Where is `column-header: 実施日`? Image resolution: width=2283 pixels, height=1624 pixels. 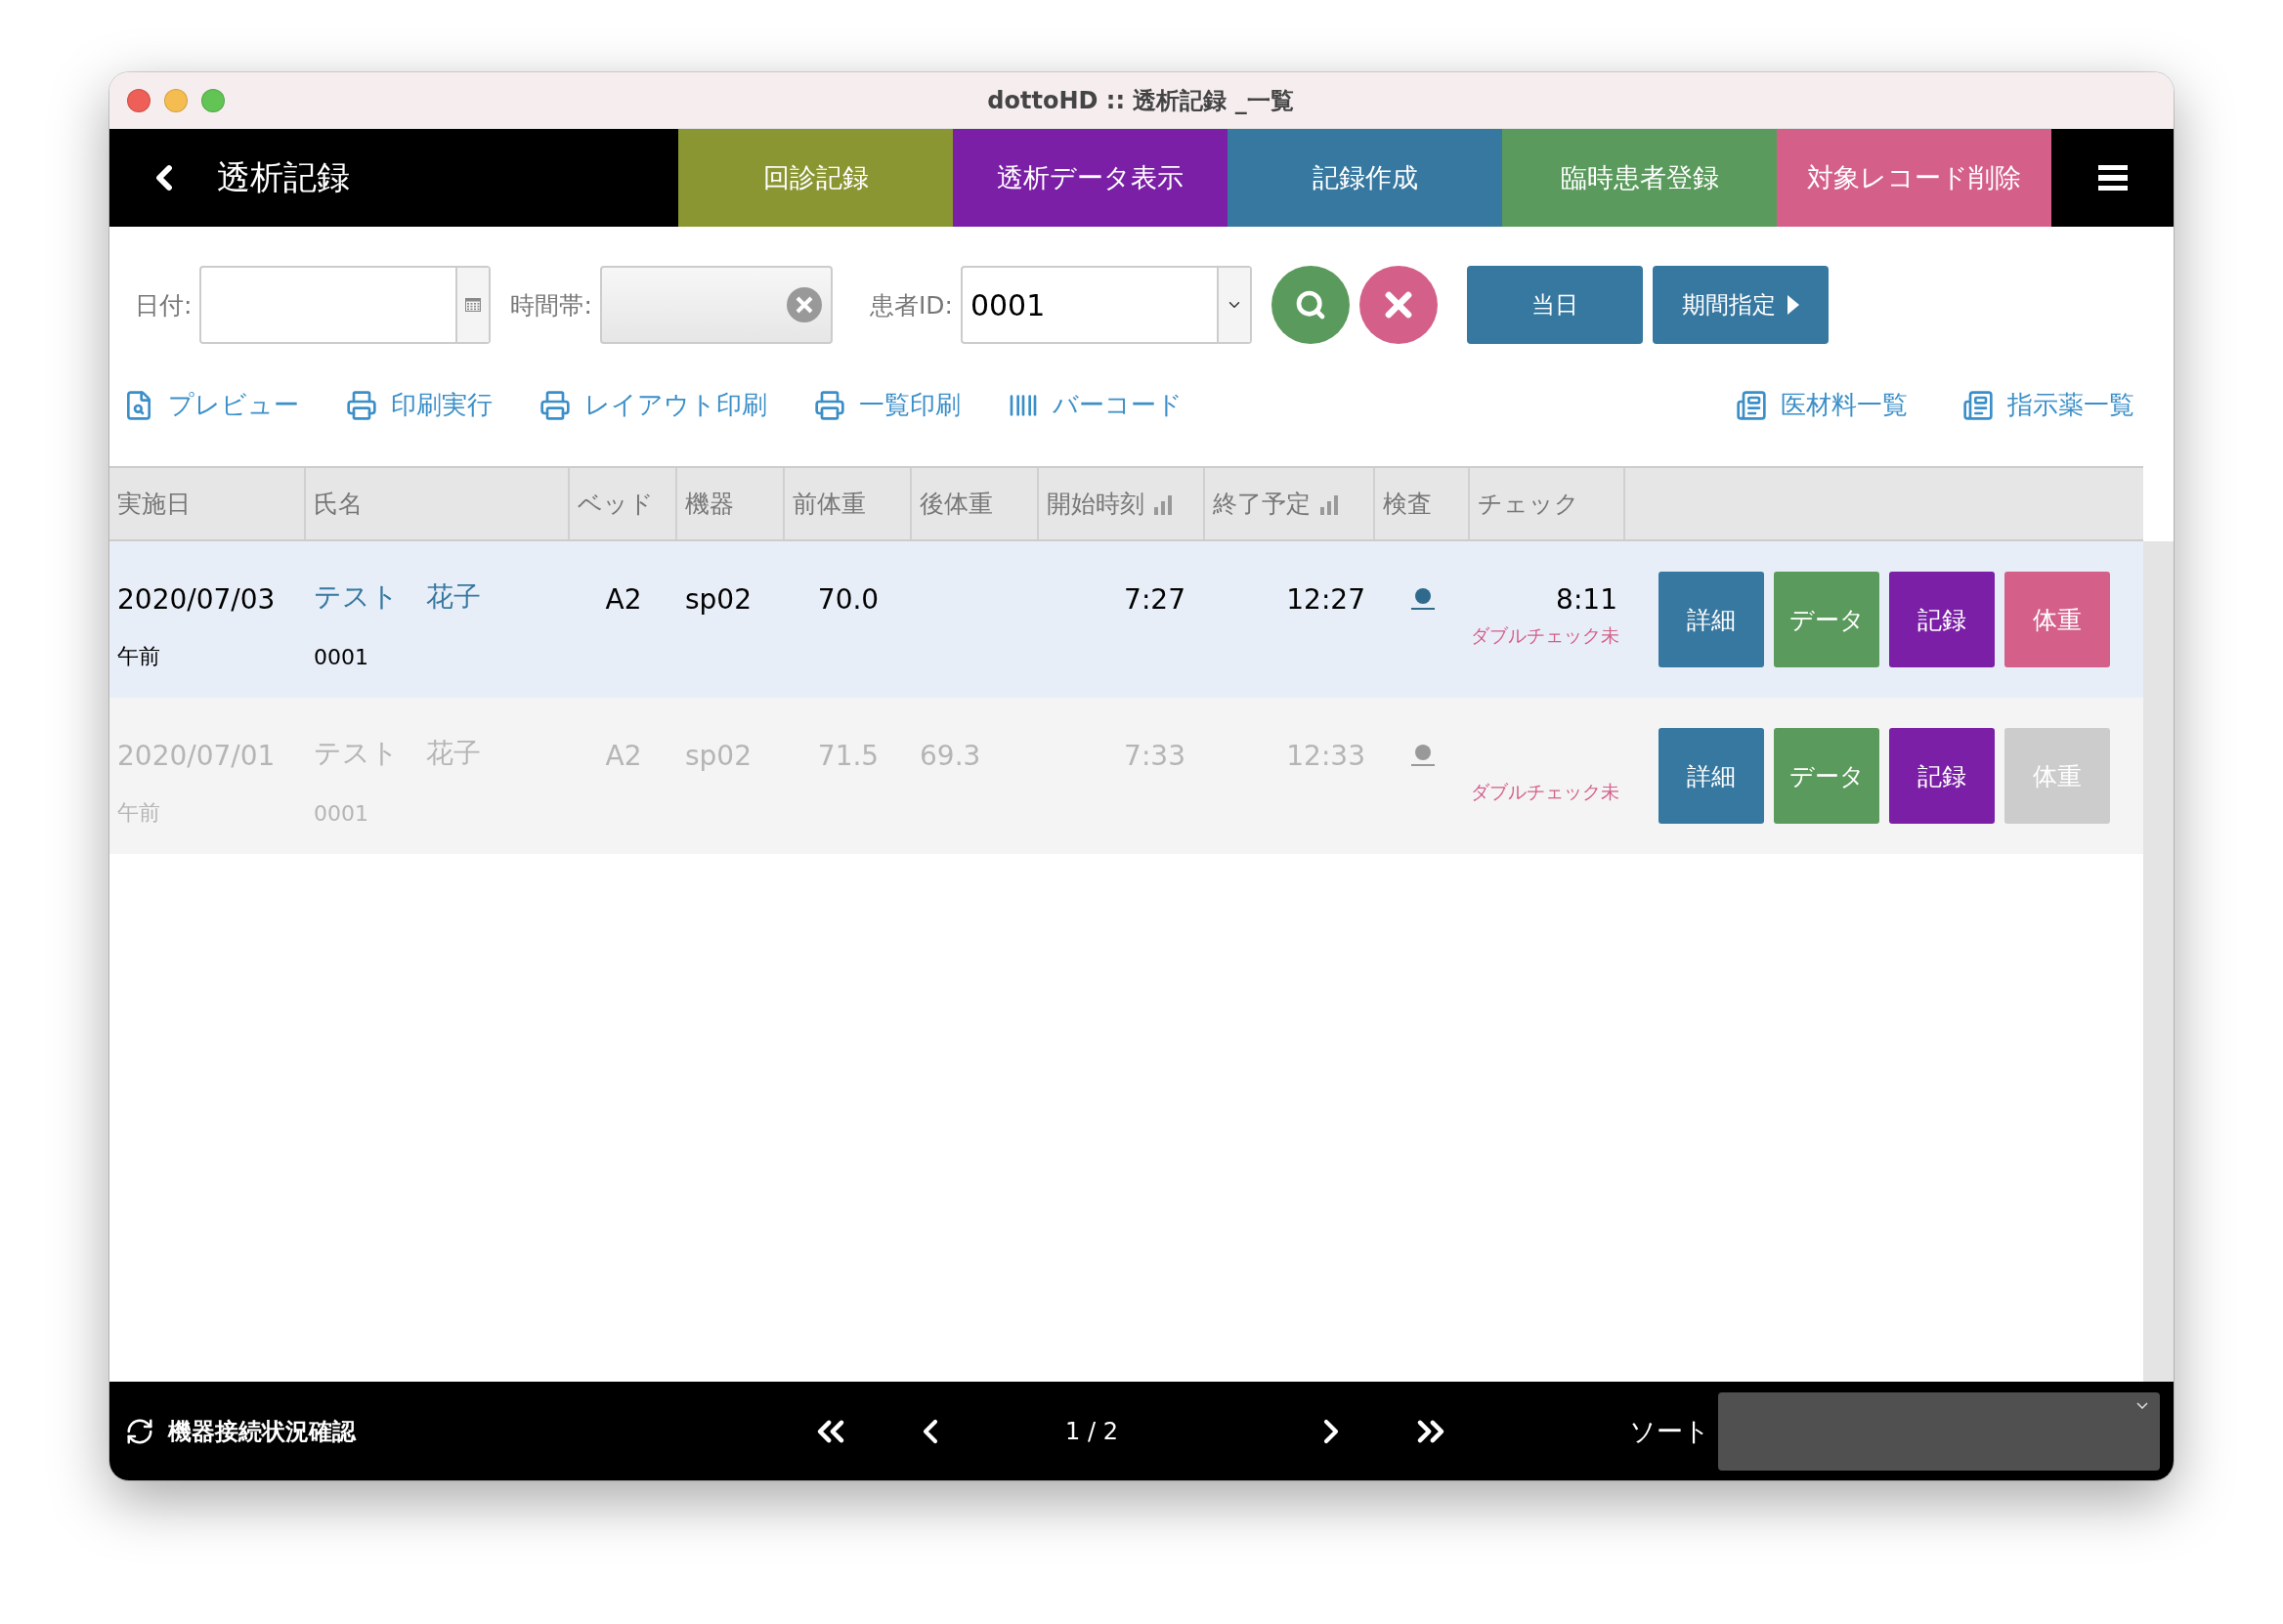 column-header: 実施日 is located at coordinates (207, 504).